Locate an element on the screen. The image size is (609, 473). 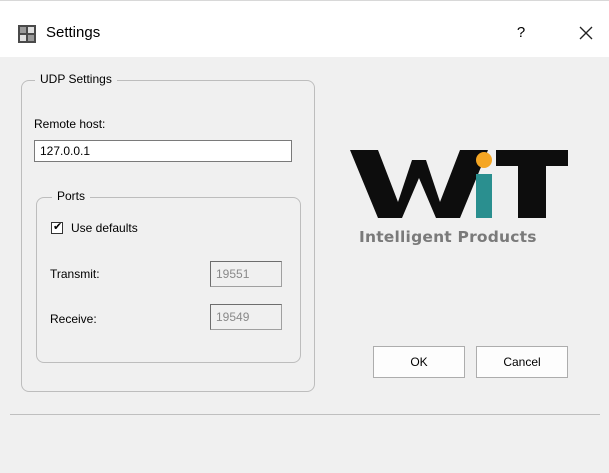
title-bar: Settings ? is located at coordinates (304, 28).